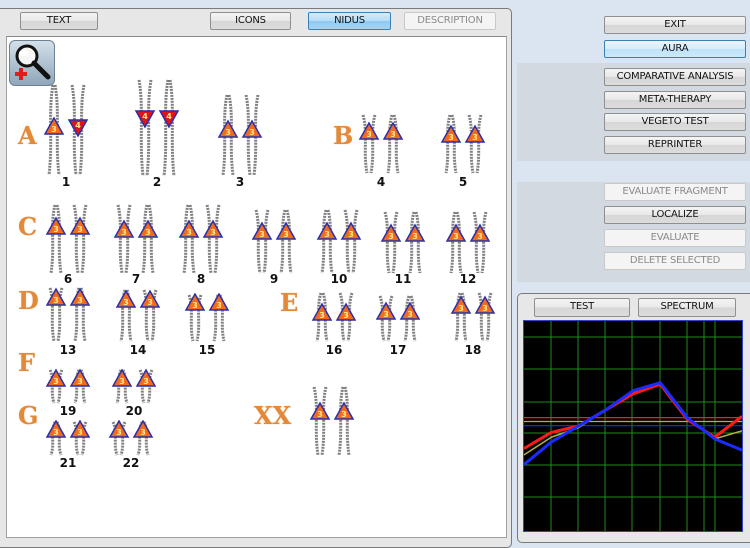 This screenshot has height=548, width=750. I want to click on chromosome-pair-20: 33, so click(134, 387).